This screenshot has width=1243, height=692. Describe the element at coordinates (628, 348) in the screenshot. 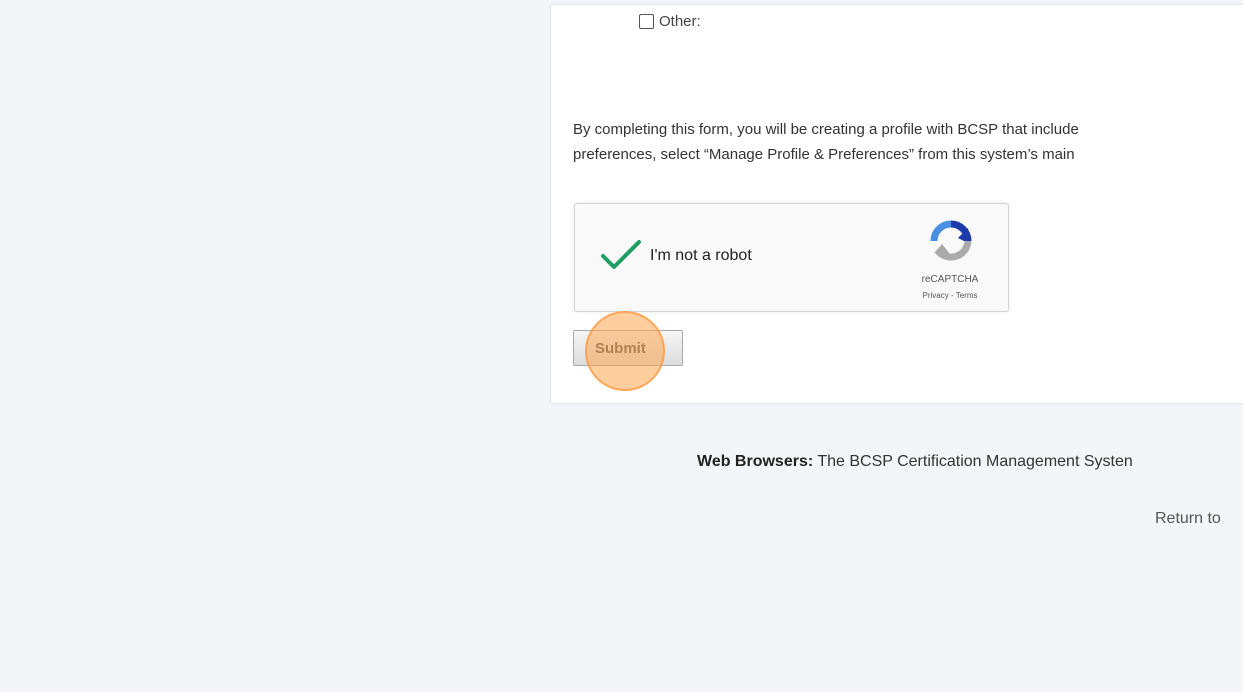

I see `submit-button: Submit` at that location.